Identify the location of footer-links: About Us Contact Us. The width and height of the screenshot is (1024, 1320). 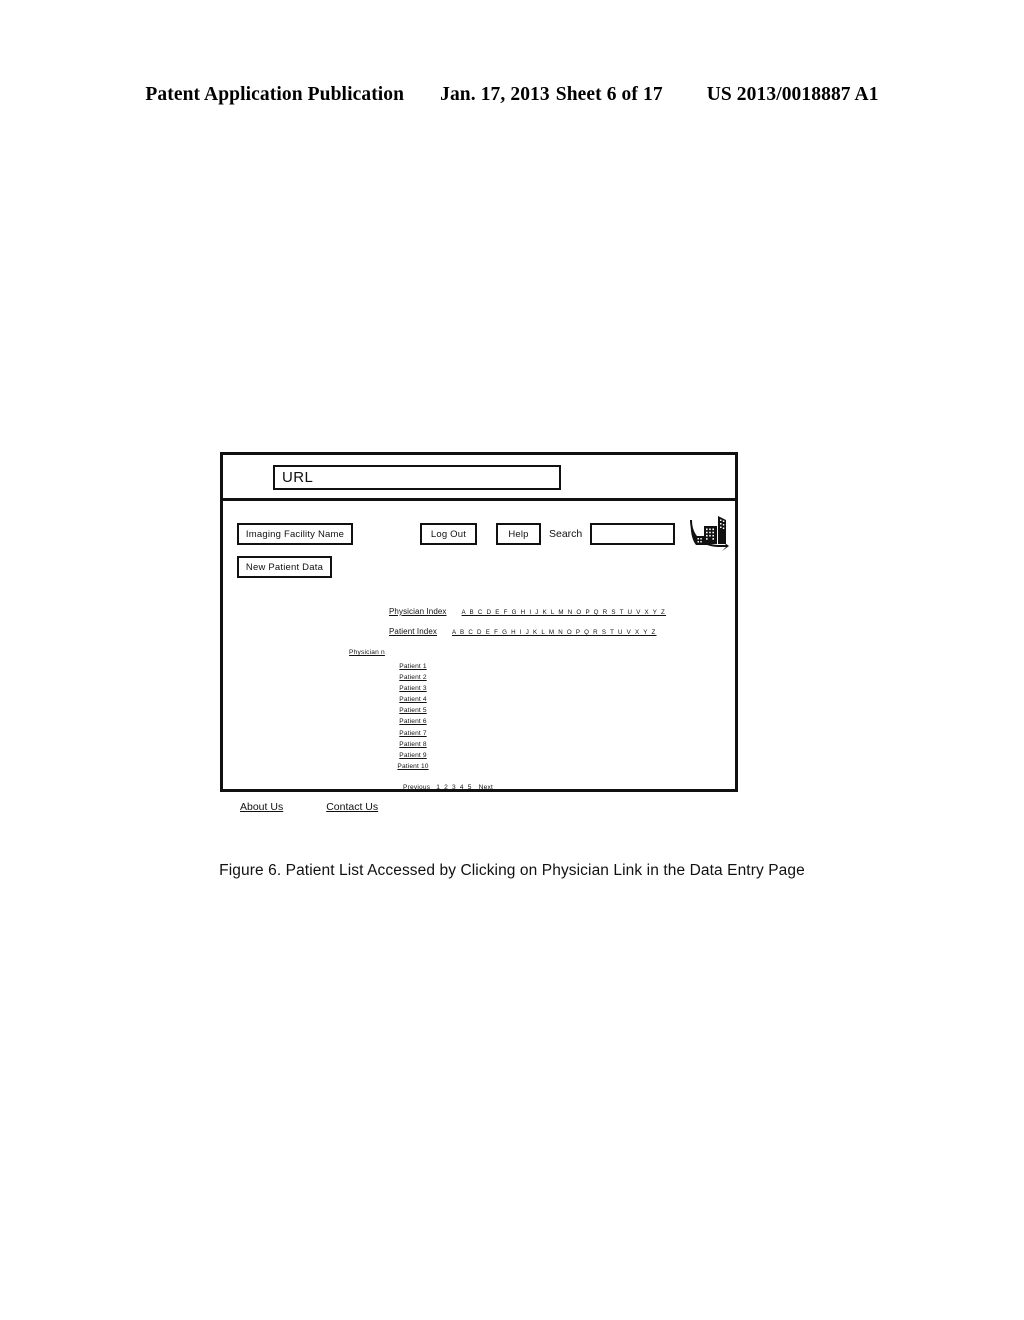
(309, 807).